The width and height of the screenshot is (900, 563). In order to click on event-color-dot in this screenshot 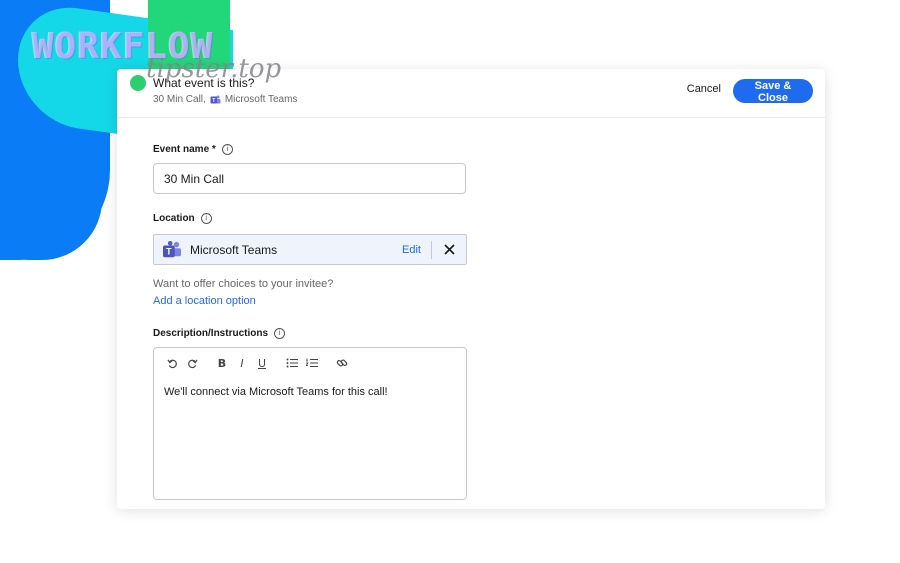, I will do `click(138, 83)`.